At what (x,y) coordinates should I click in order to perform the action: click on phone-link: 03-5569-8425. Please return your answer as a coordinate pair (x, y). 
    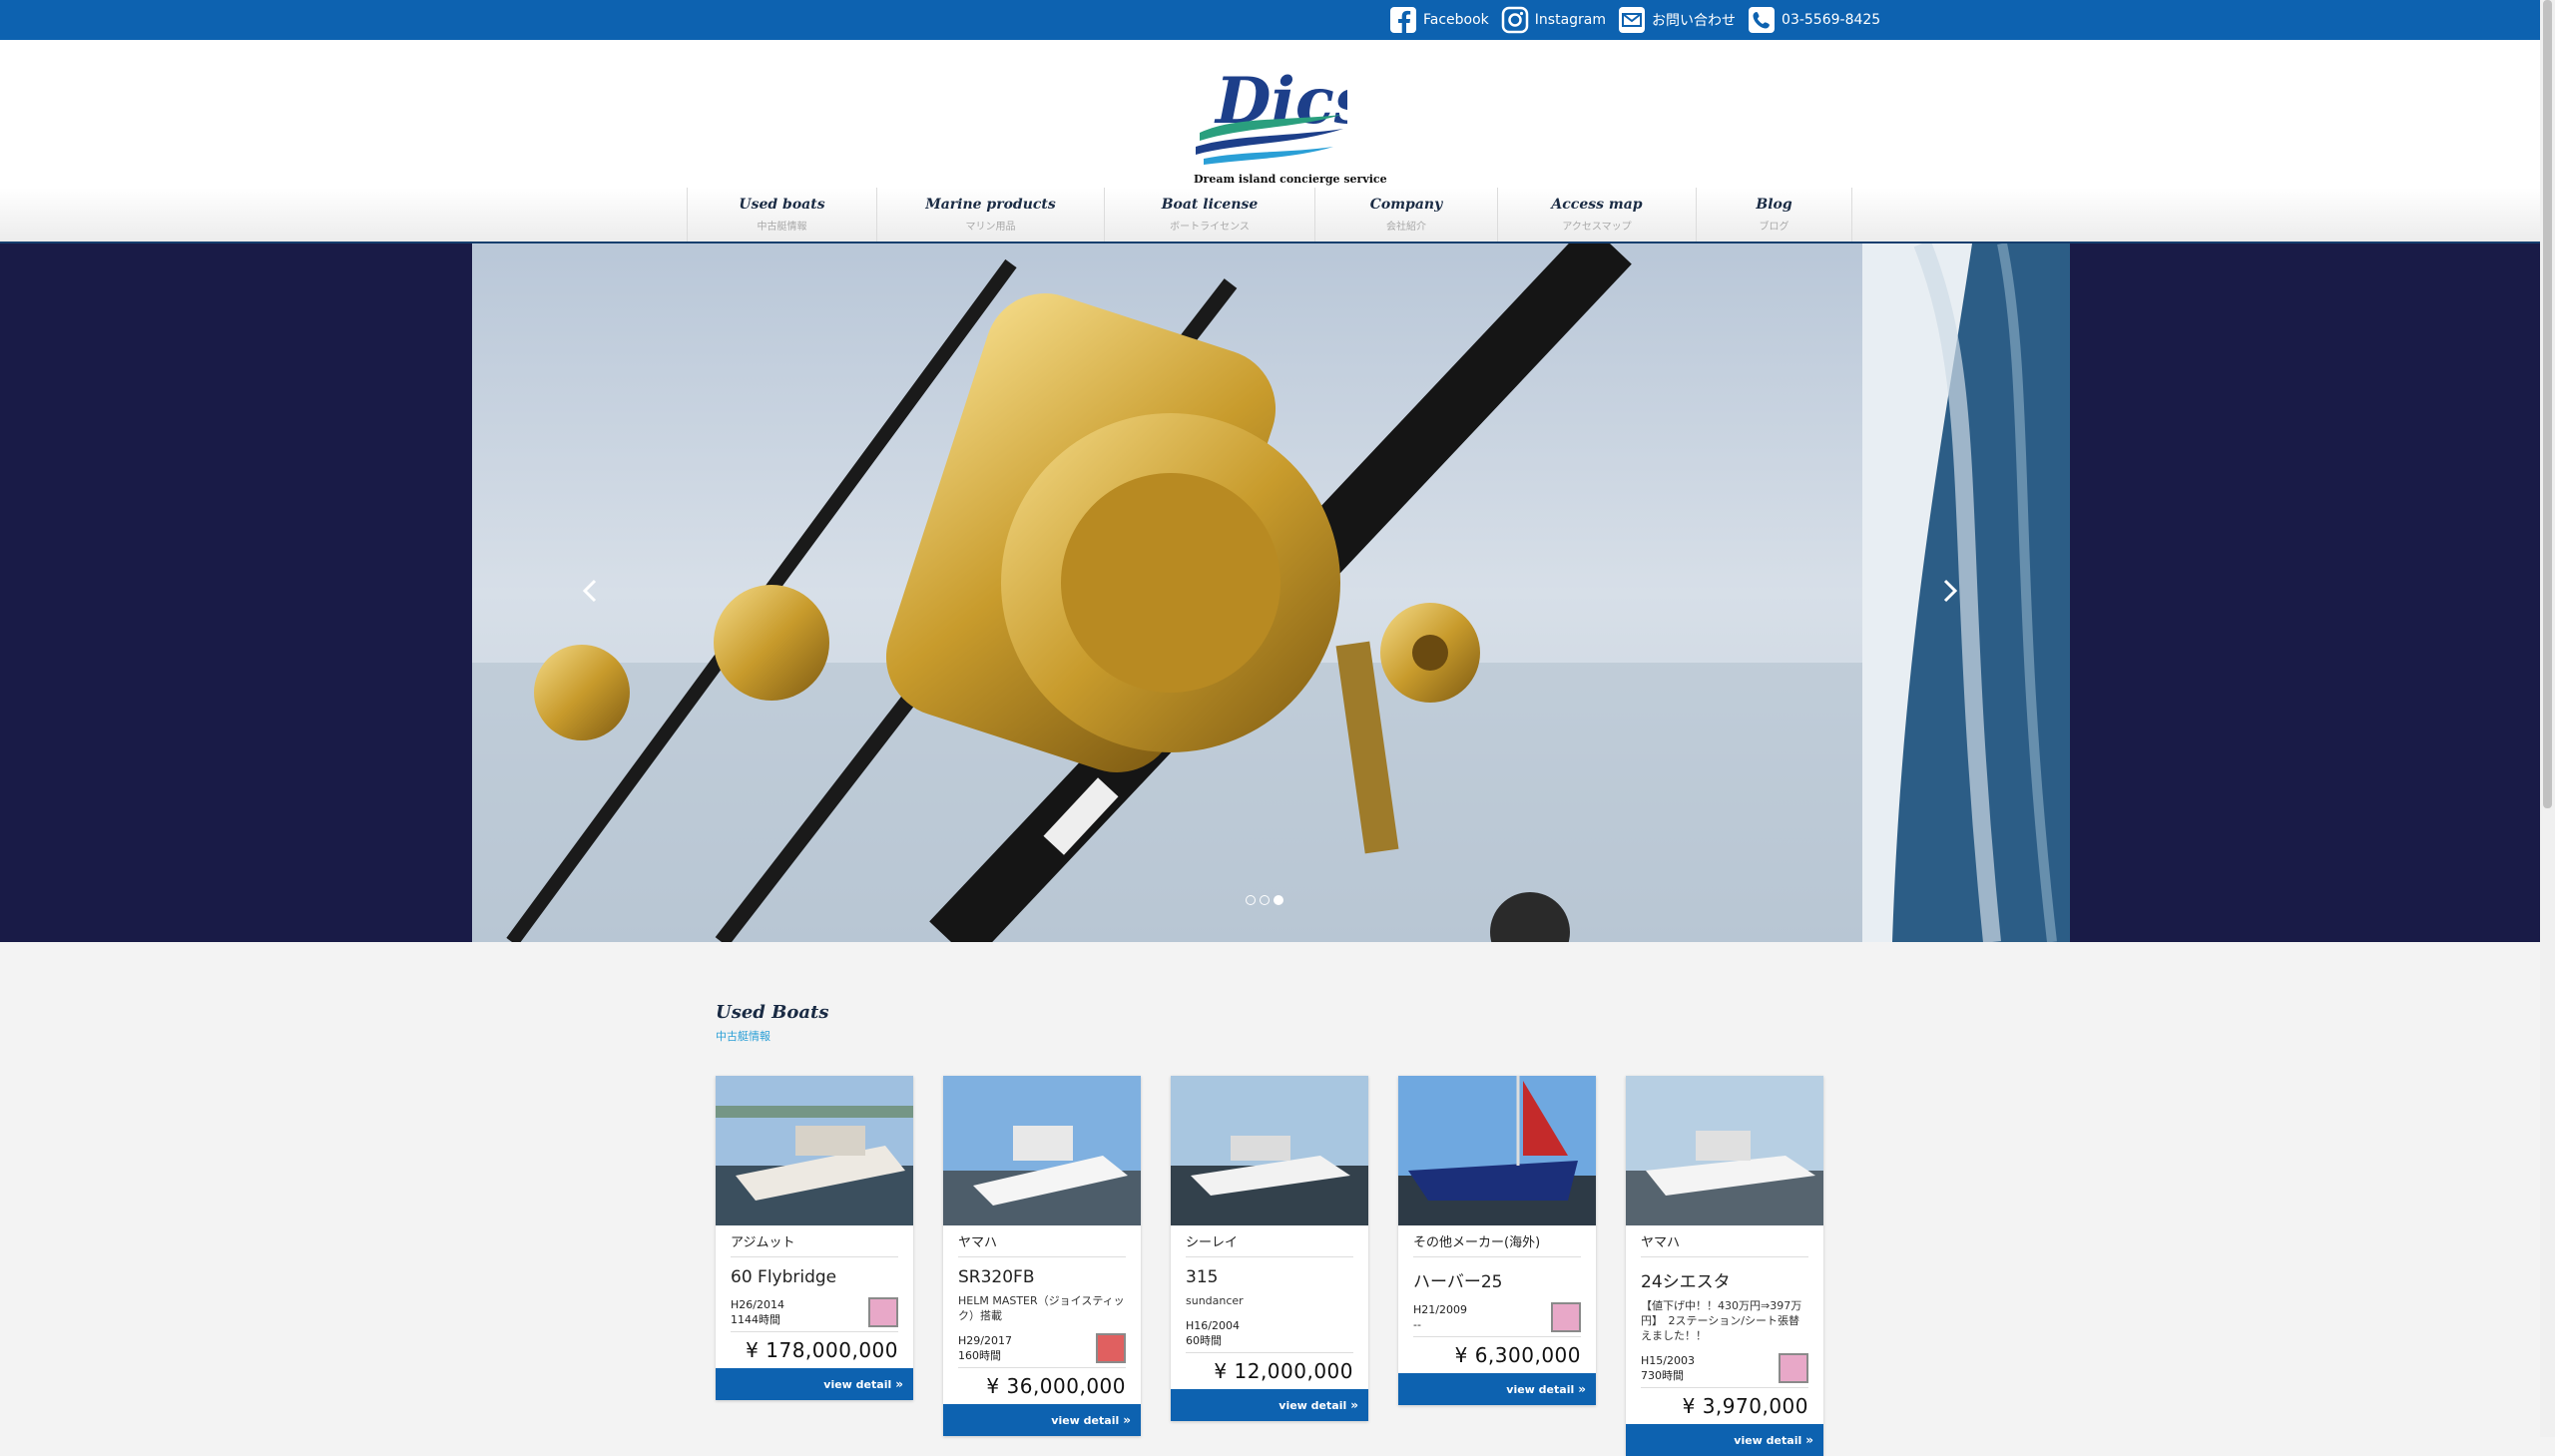
    Looking at the image, I should click on (1814, 20).